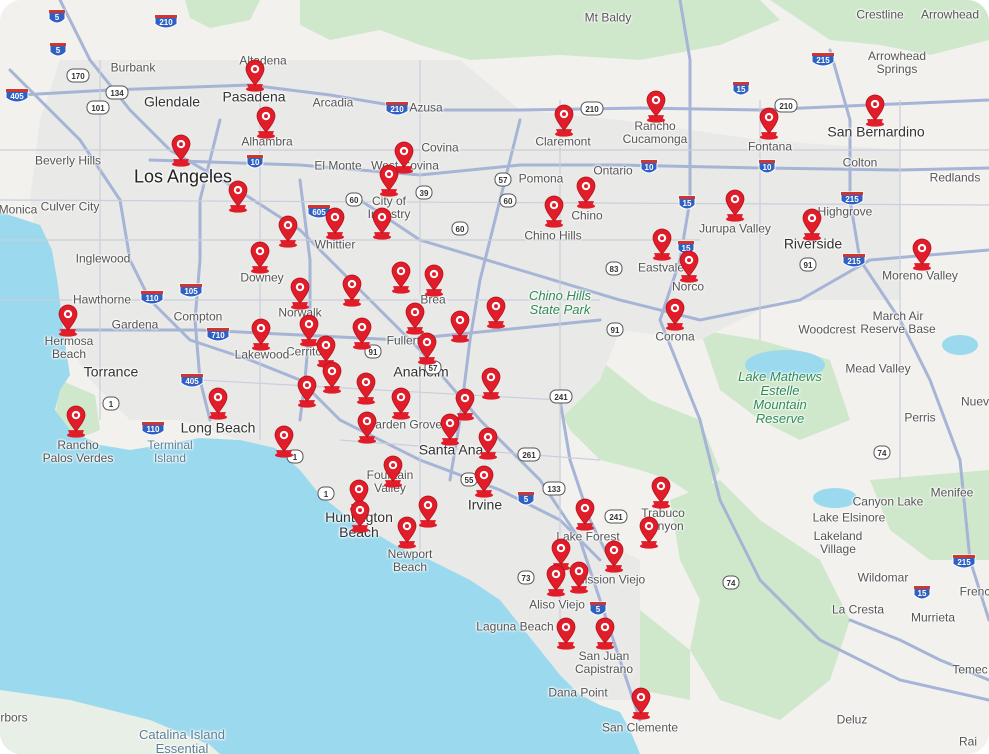  I want to click on route-shield-number: 241, so click(616, 517).